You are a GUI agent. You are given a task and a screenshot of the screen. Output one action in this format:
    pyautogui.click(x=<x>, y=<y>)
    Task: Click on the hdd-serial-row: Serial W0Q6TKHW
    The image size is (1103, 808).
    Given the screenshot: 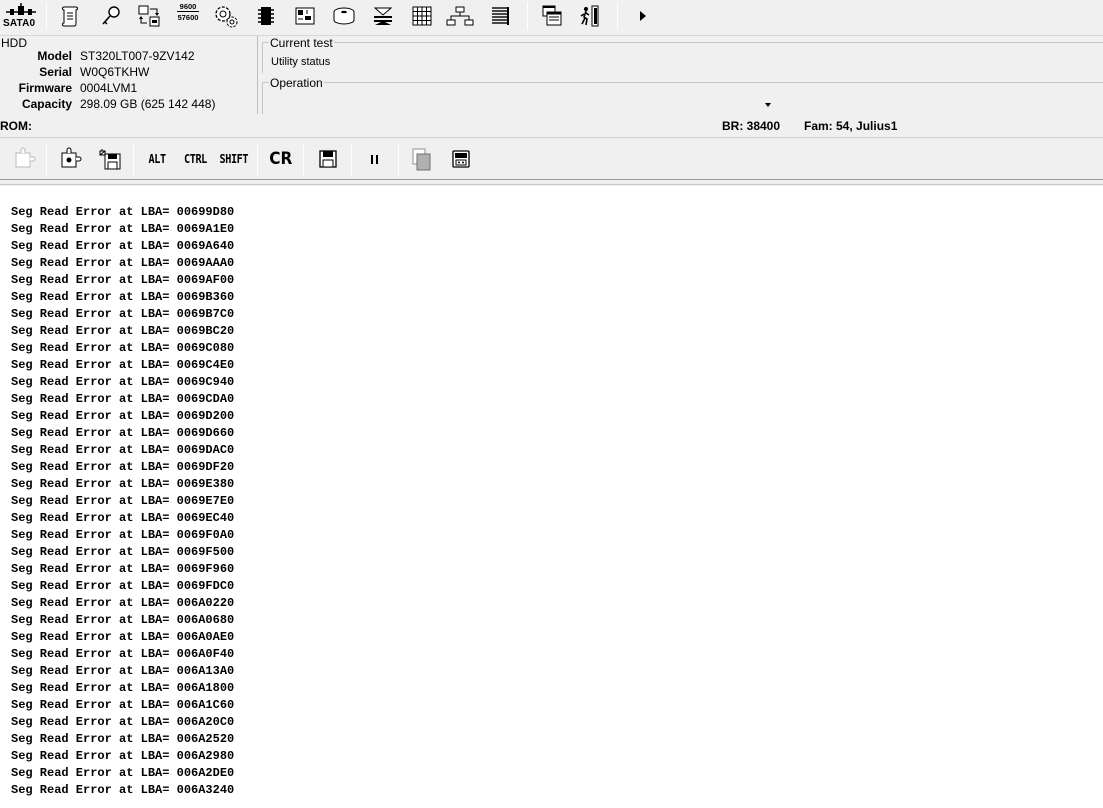 What is the action you would take?
    pyautogui.click(x=129, y=73)
    